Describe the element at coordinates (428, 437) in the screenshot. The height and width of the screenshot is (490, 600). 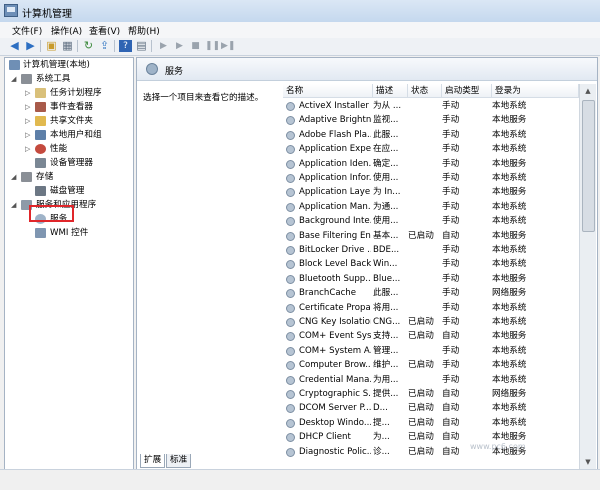
I see `table-row: DHCP Client 为... 已启动 自动 本地服务` at that location.